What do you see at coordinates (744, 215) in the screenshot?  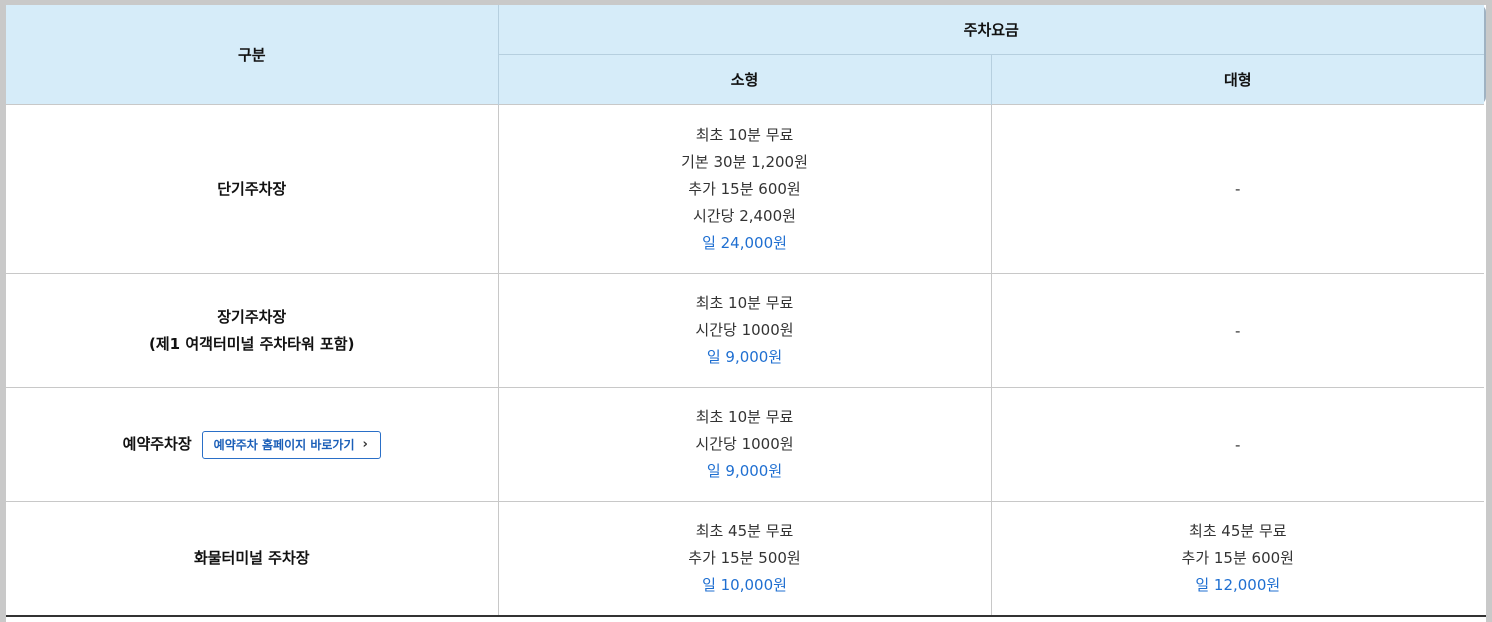 I see `fee-line: 시간당 2,400원` at bounding box center [744, 215].